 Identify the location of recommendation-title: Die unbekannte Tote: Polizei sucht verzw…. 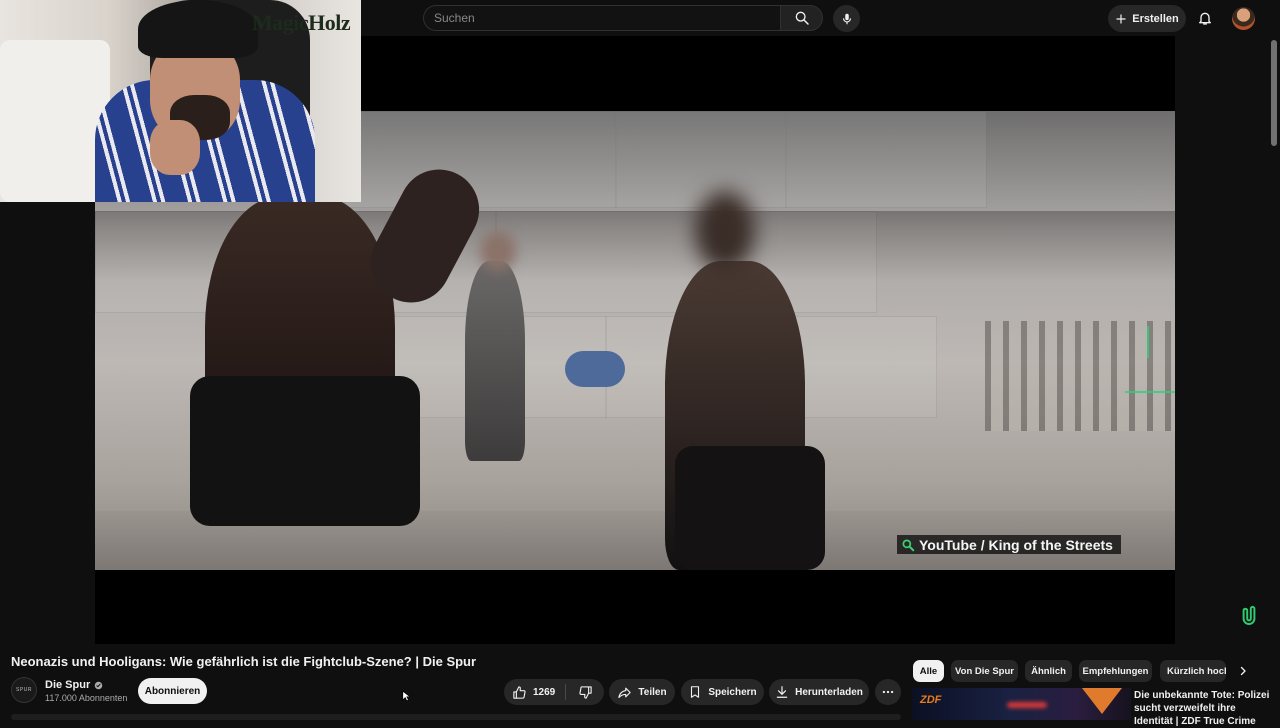
(1204, 708).